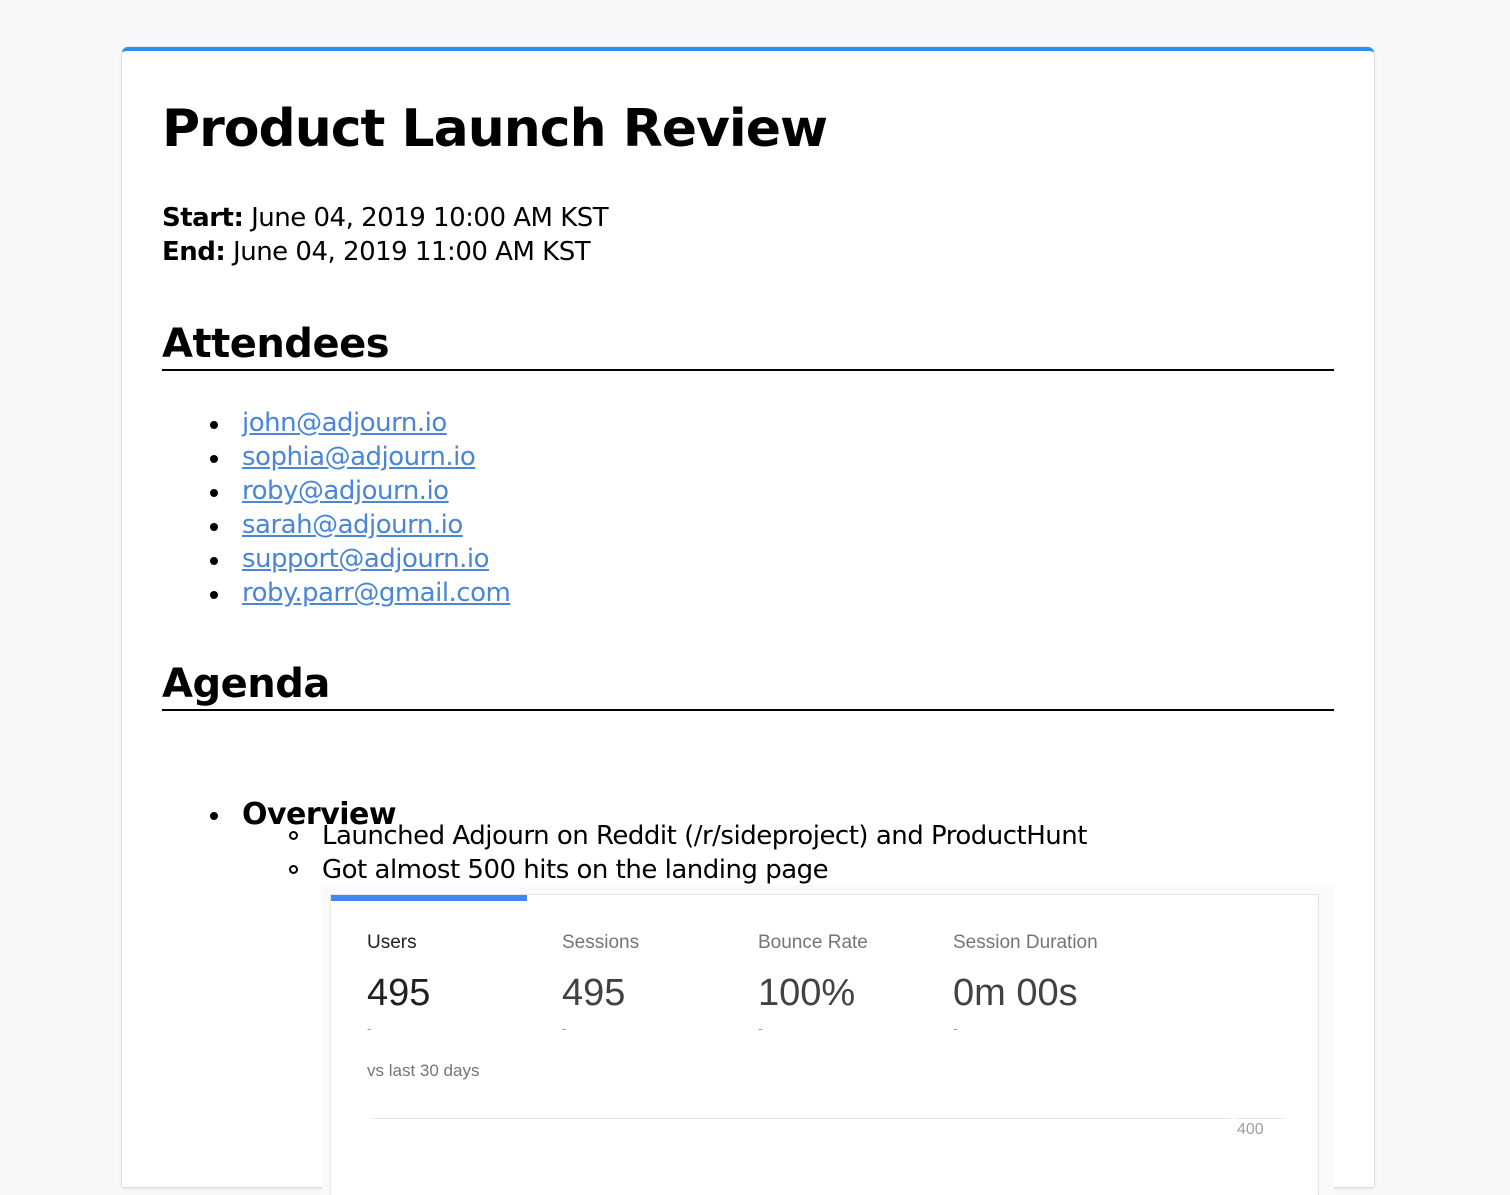  What do you see at coordinates (1083, 984) in the screenshot?
I see `metric-session-duration: Session Duration 0m 00s -` at bounding box center [1083, 984].